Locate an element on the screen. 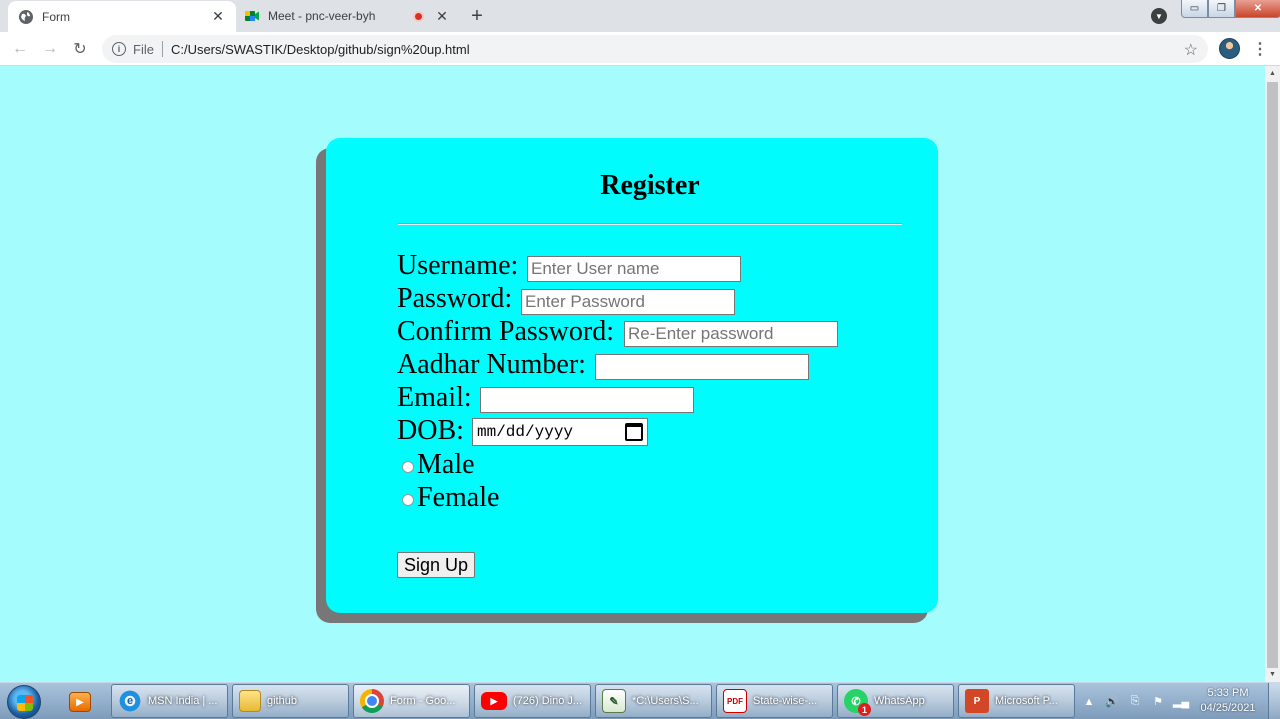  youtube-icon: ▶ is located at coordinates (494, 701).